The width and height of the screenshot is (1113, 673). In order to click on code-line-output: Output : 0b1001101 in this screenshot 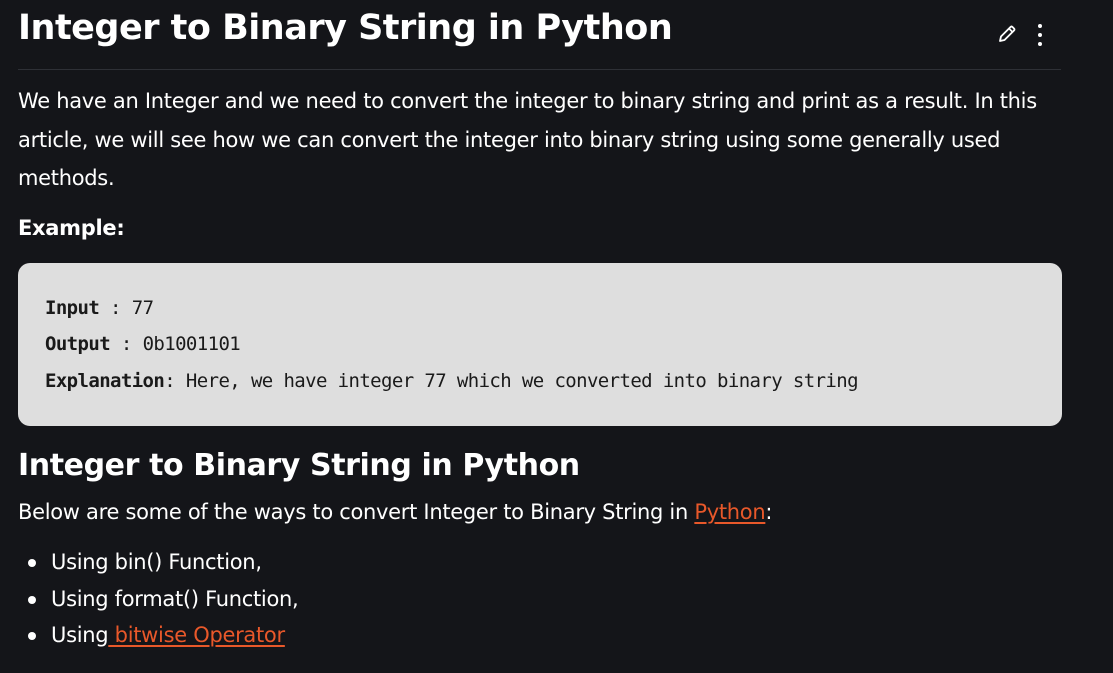, I will do `click(143, 344)`.